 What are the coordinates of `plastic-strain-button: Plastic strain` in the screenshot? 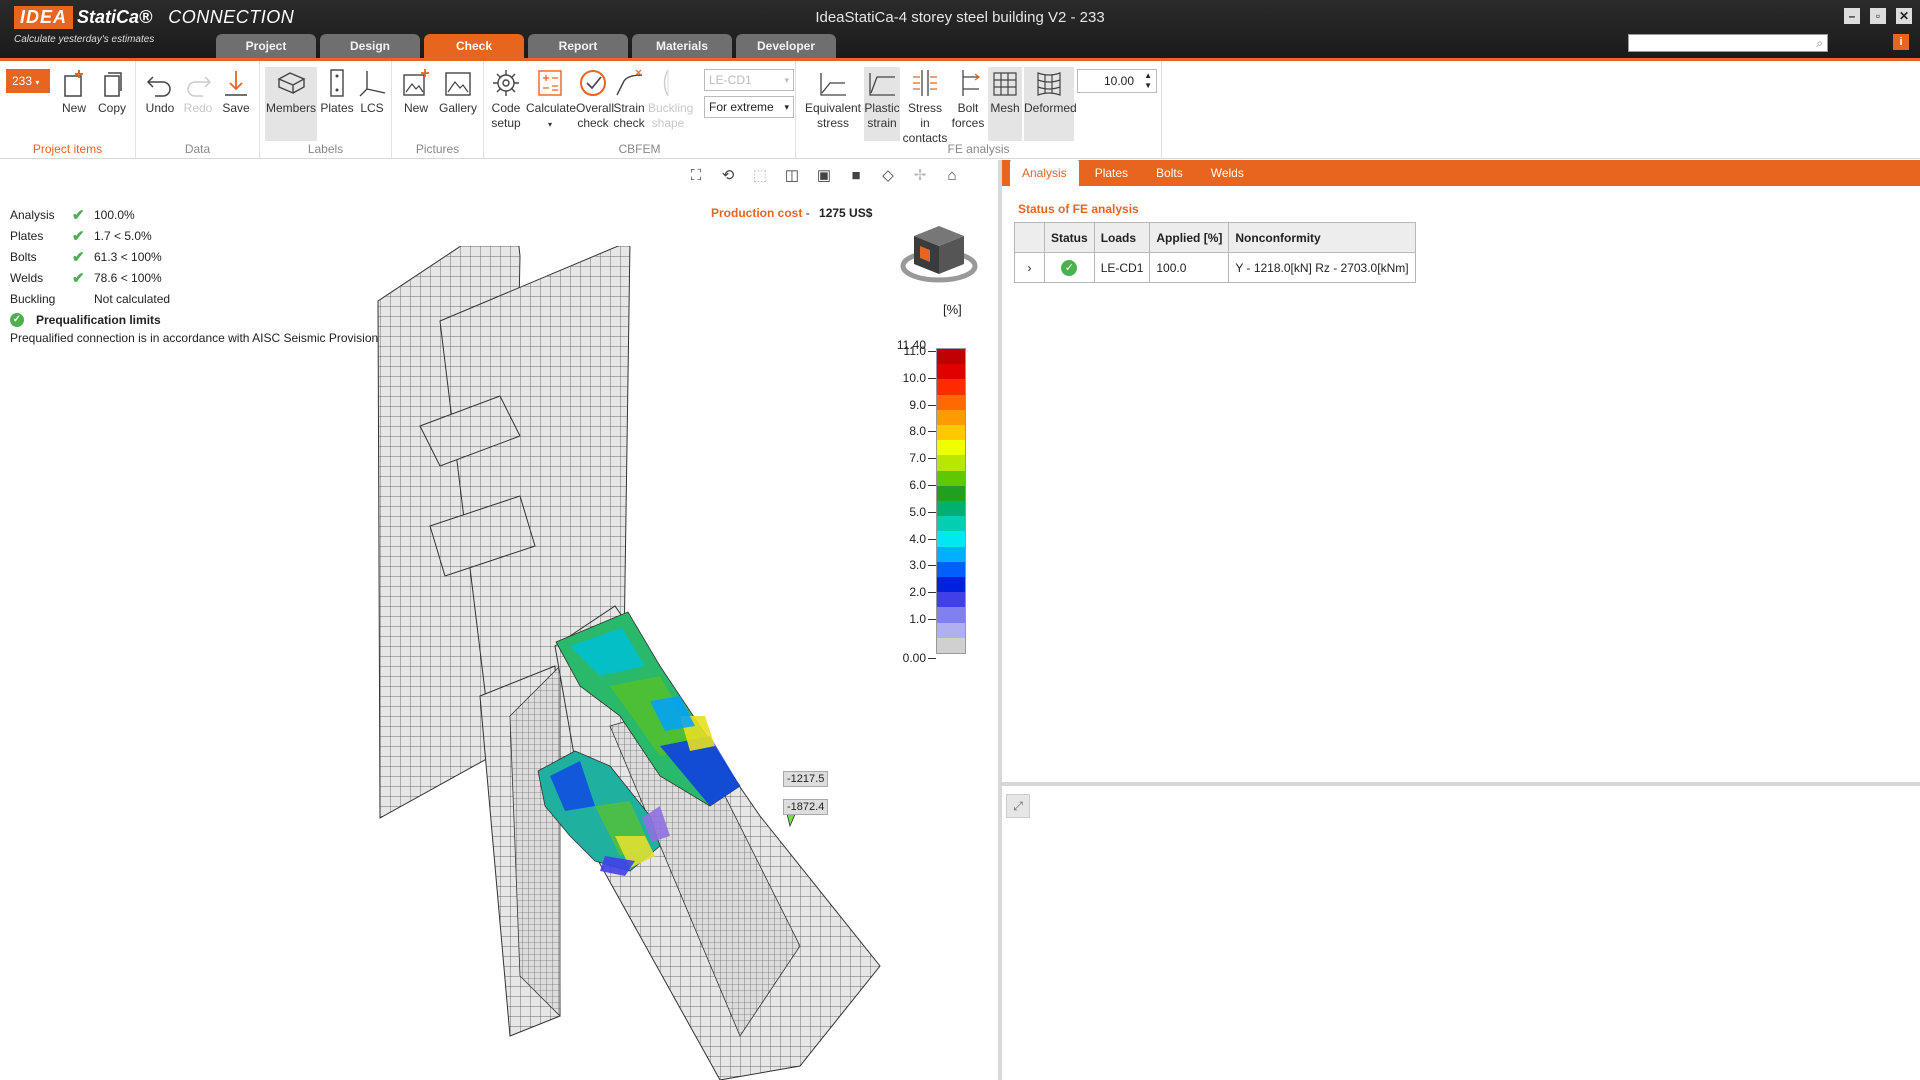 It's located at (882, 104).